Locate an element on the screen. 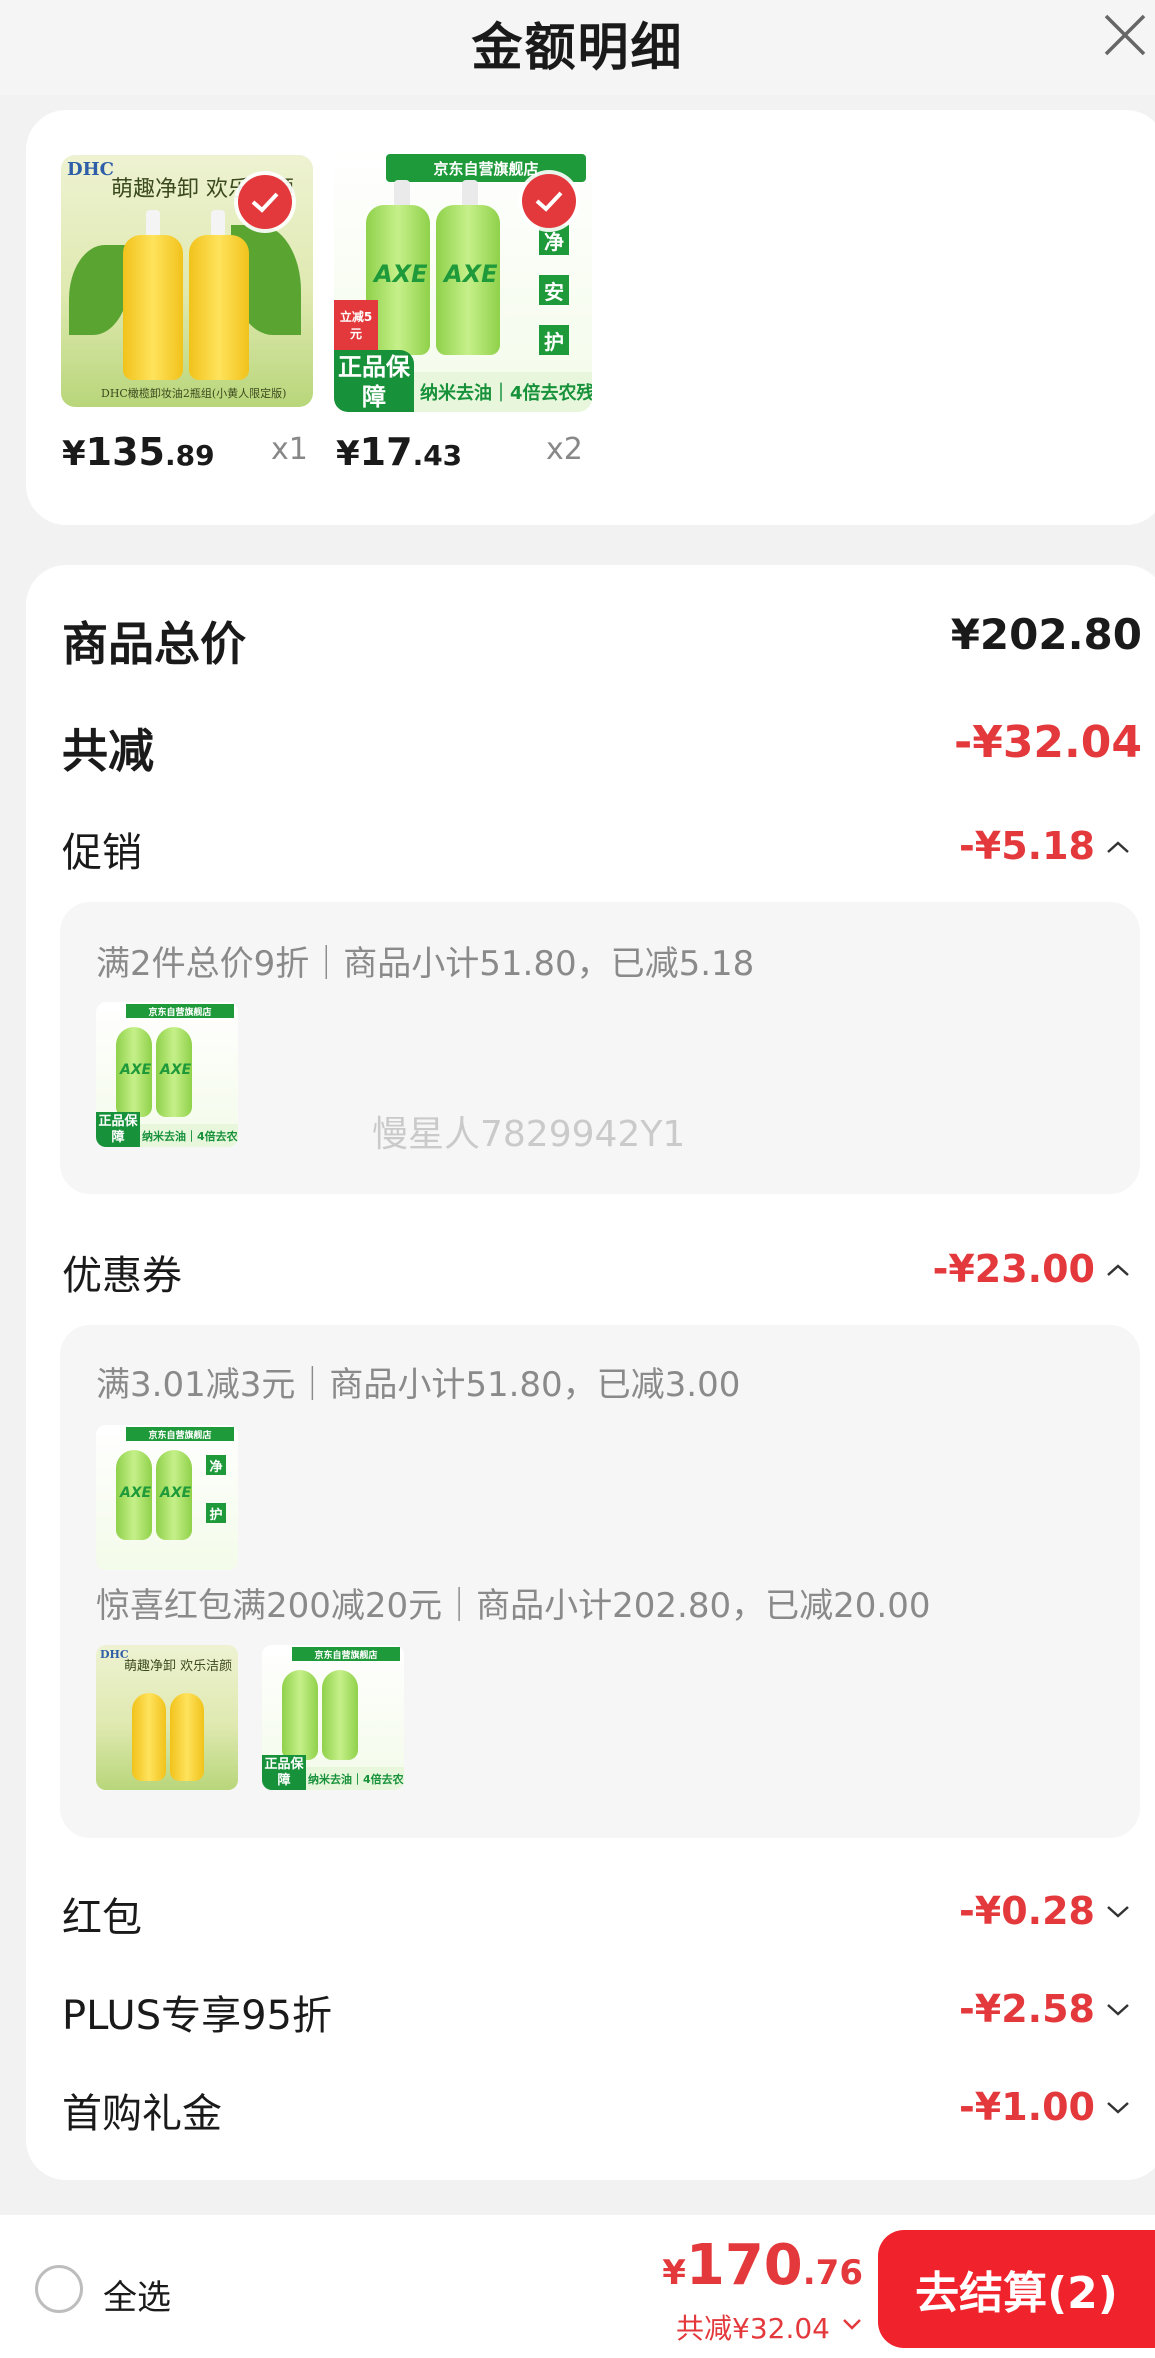 The height and width of the screenshot is (2358, 1155). total-reduce-value: -¥32.04 is located at coordinates (1047, 742).